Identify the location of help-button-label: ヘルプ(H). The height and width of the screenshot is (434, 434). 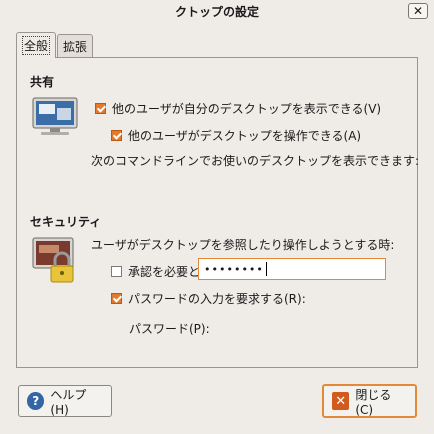
(68, 402).